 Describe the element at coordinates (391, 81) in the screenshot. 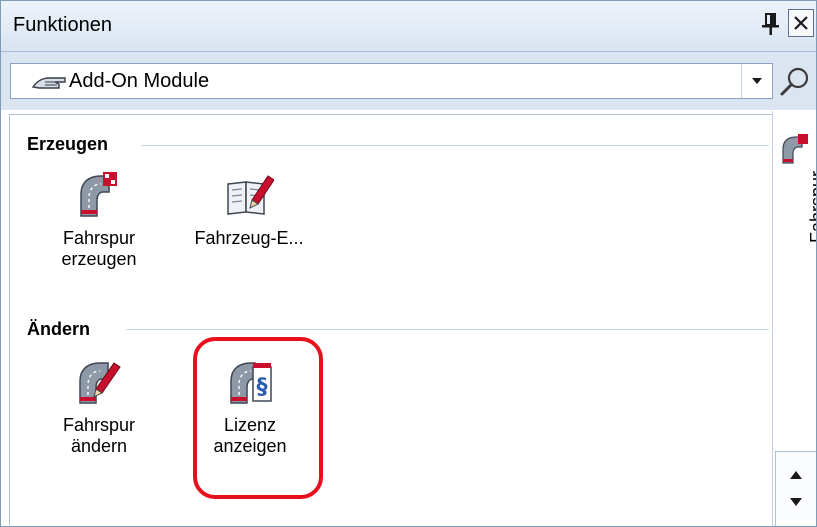

I see `module-dropdown: Add-On Module` at that location.